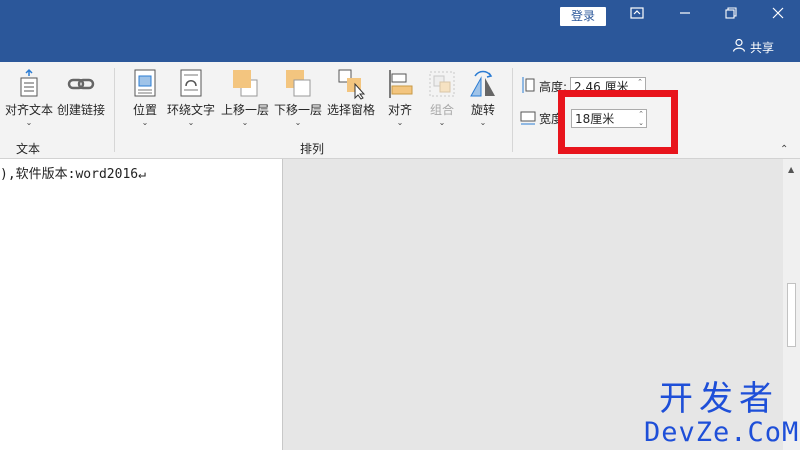 The image size is (800, 450). Describe the element at coordinates (245, 84) in the screenshot. I see `bring-forward-icon` at that location.